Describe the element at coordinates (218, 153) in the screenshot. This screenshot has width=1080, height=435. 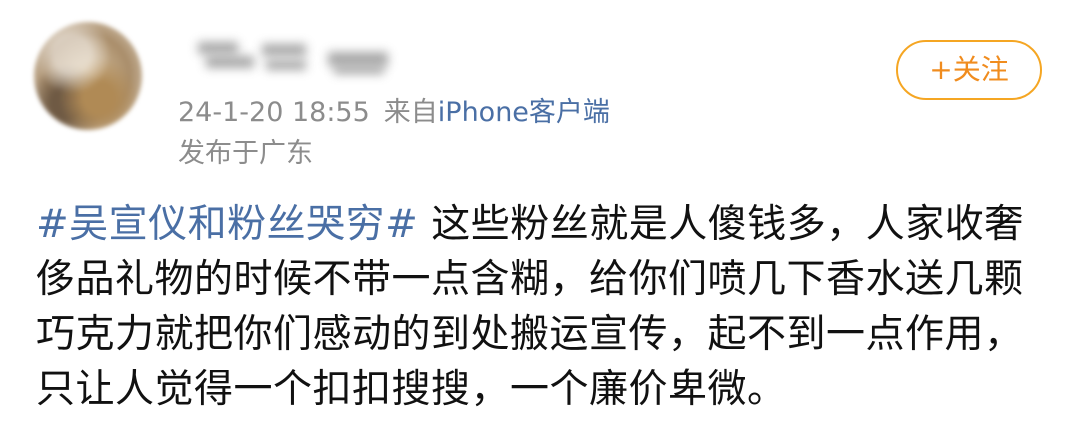
I see `location-label: 发布于` at that location.